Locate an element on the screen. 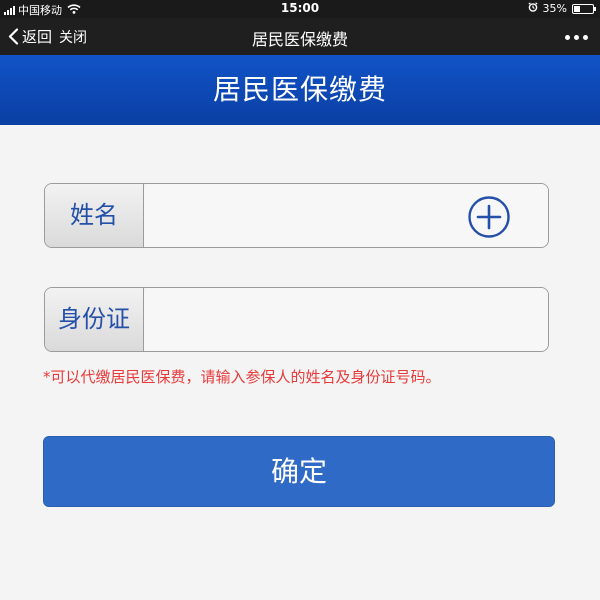  id-label: 身份证 is located at coordinates (94, 319).